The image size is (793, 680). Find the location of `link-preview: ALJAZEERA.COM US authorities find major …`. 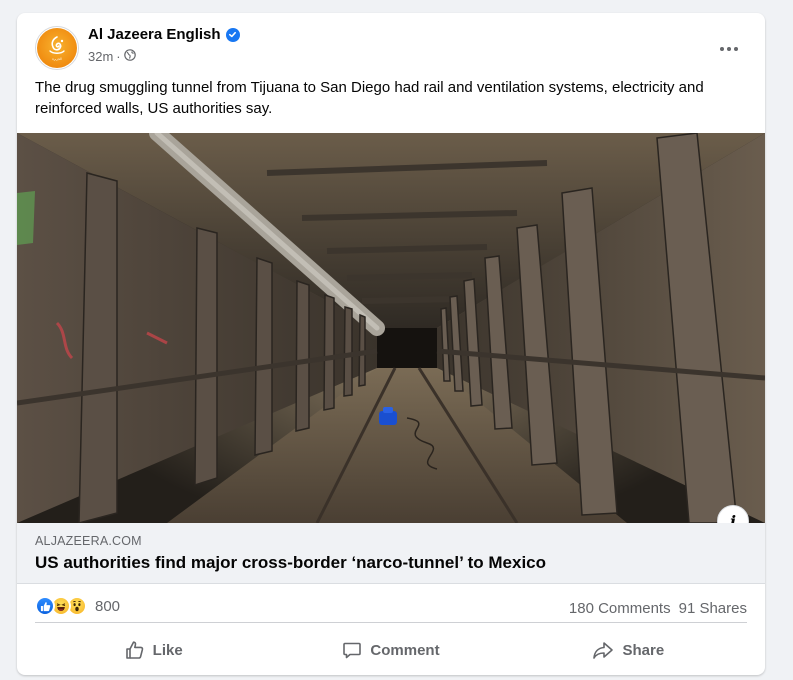

link-preview: ALJAZEERA.COM US authorities find major … is located at coordinates (391, 553).